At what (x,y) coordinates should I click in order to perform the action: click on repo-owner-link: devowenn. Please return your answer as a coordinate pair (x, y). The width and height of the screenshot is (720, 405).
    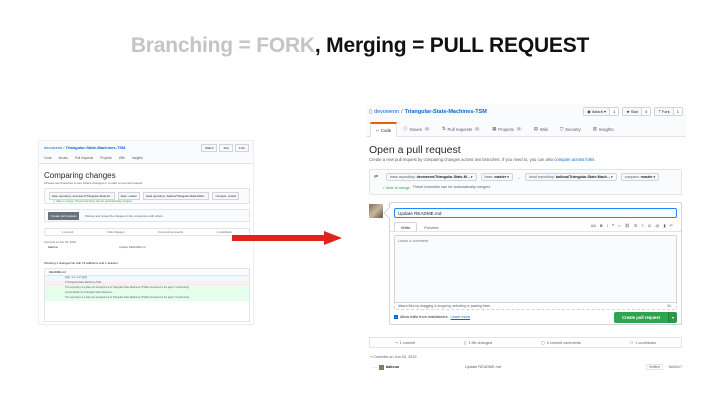
    Looking at the image, I should click on (386, 112).